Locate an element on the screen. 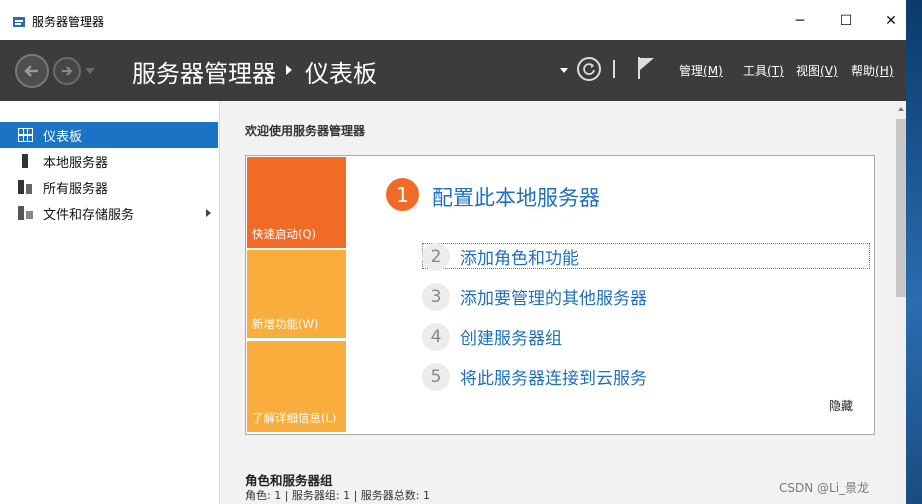 Image resolution: width=922 pixels, height=504 pixels. sidebar-item-all-servers: 所有服务器 is located at coordinates (109, 187).